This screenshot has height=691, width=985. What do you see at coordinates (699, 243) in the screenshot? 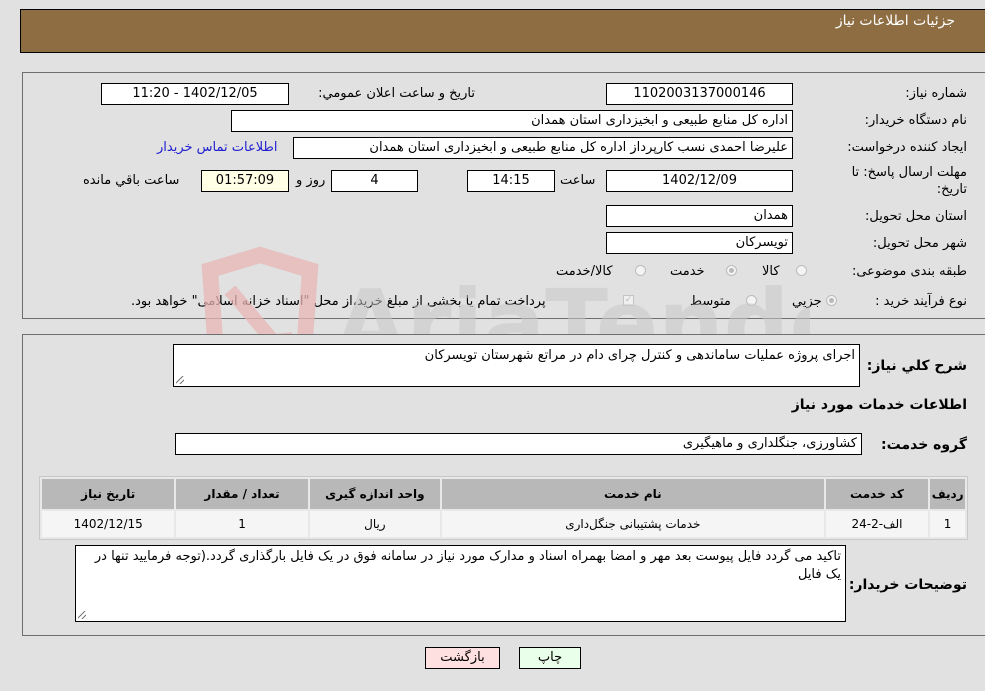
I see `delivery-city-field: تویسرکان` at bounding box center [699, 243].